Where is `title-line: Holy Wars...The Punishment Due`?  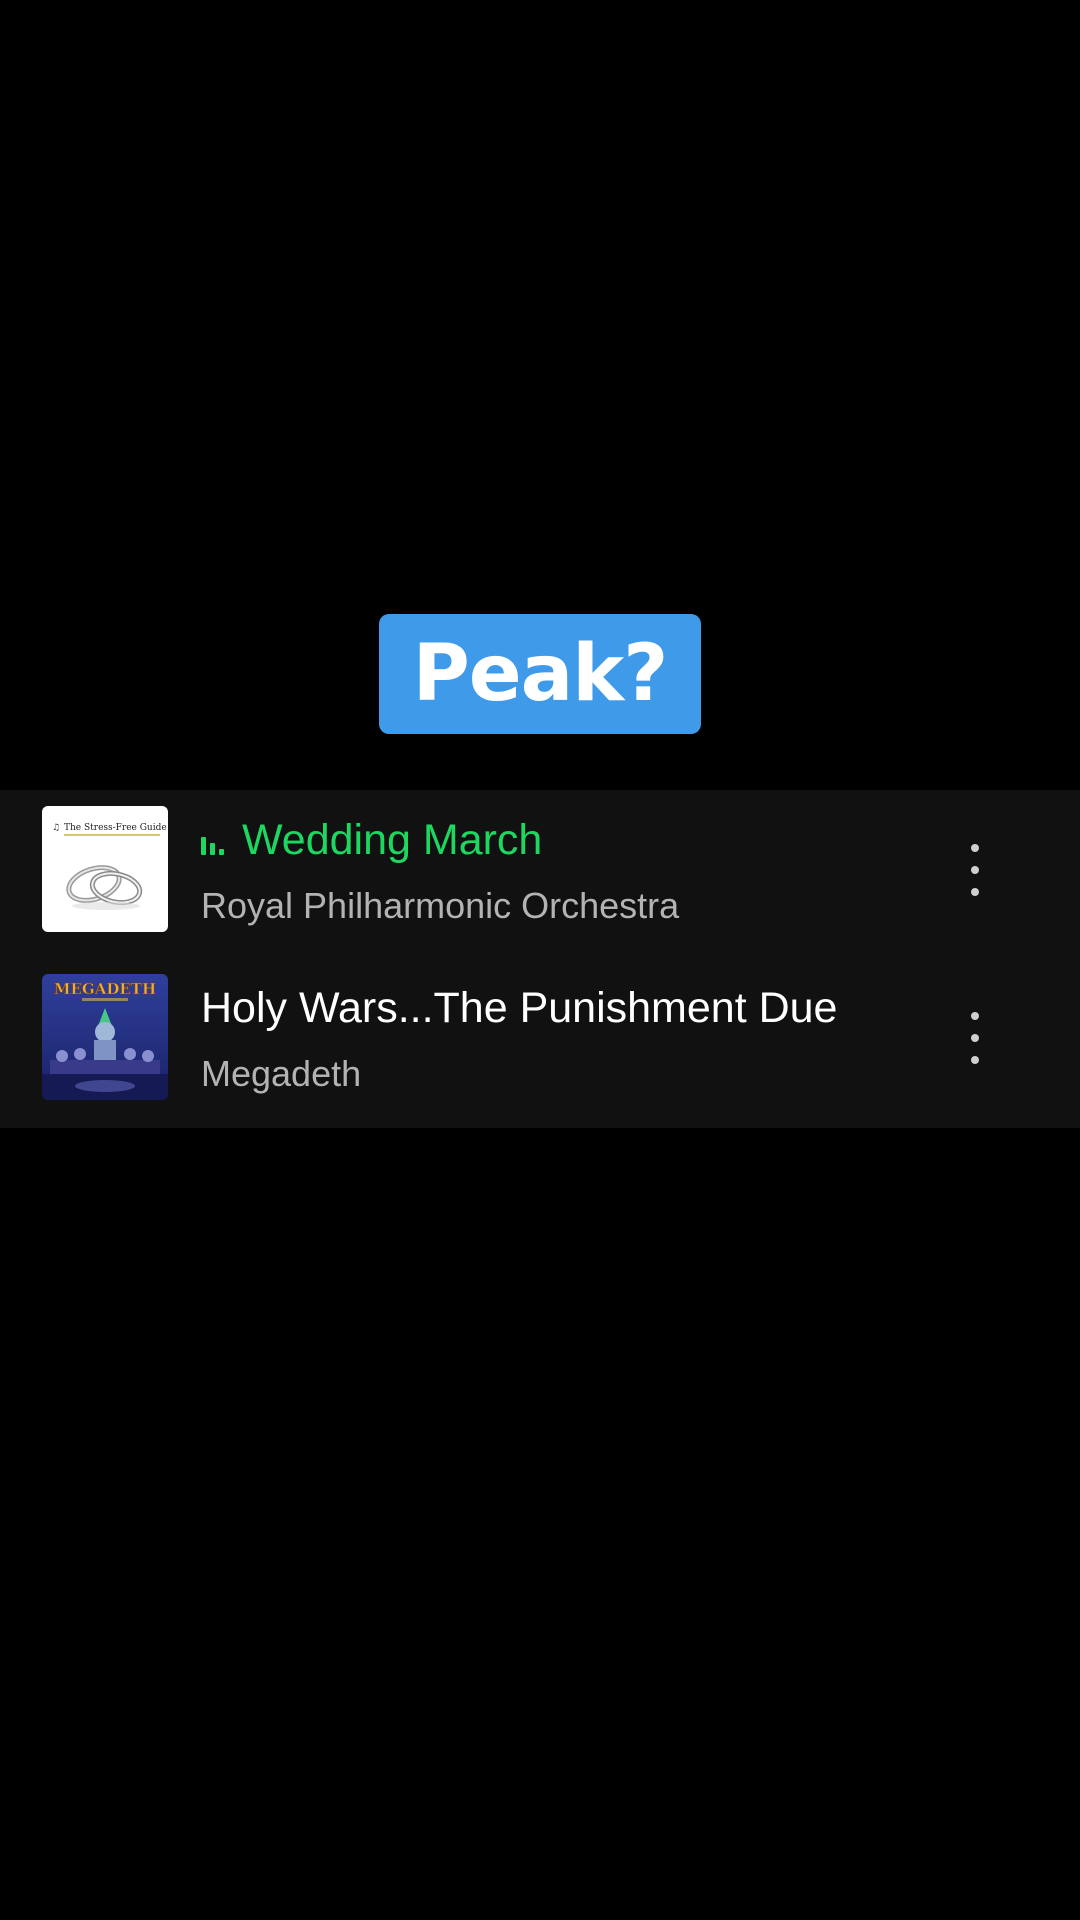
title-line: Holy Wars...The Punishment Due is located at coordinates (519, 1008).